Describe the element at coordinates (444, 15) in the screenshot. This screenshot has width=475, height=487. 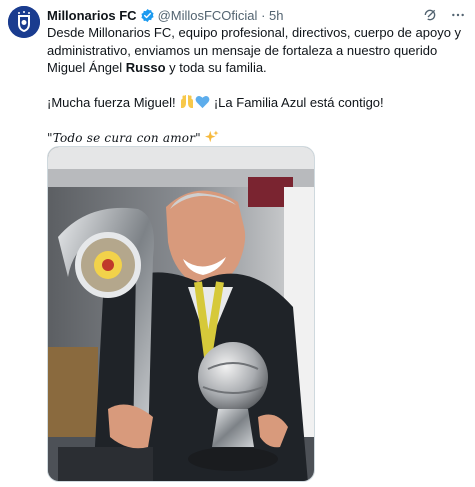
I see `tweet-tools` at that location.